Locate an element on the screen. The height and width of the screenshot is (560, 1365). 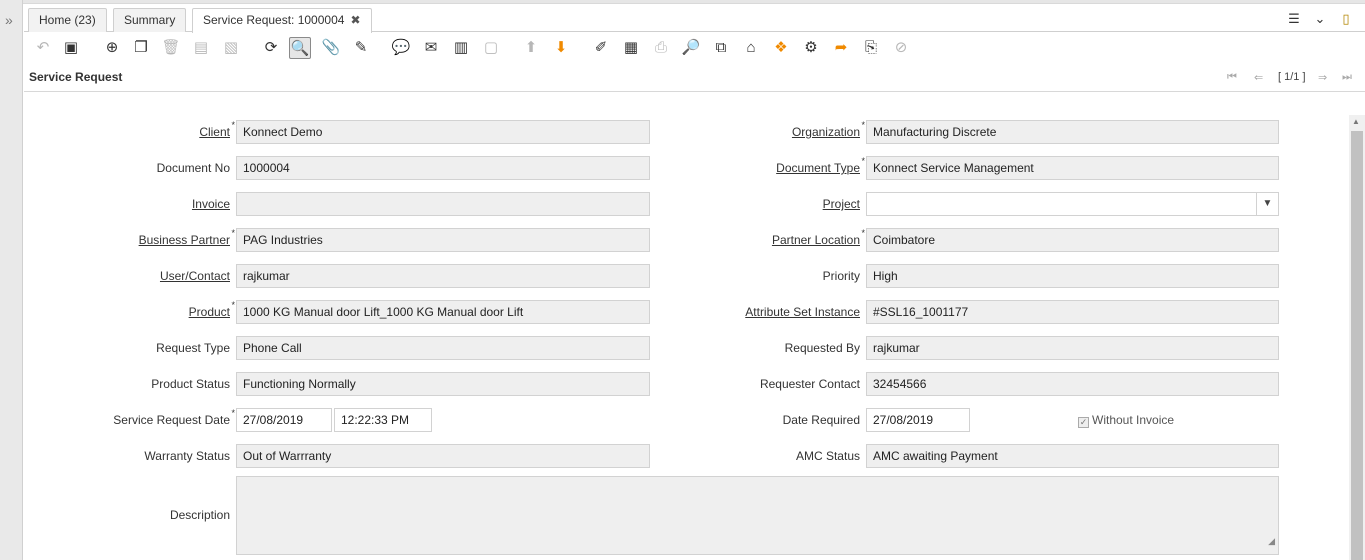
save-new-icon: ▧ is located at coordinates (231, 48).